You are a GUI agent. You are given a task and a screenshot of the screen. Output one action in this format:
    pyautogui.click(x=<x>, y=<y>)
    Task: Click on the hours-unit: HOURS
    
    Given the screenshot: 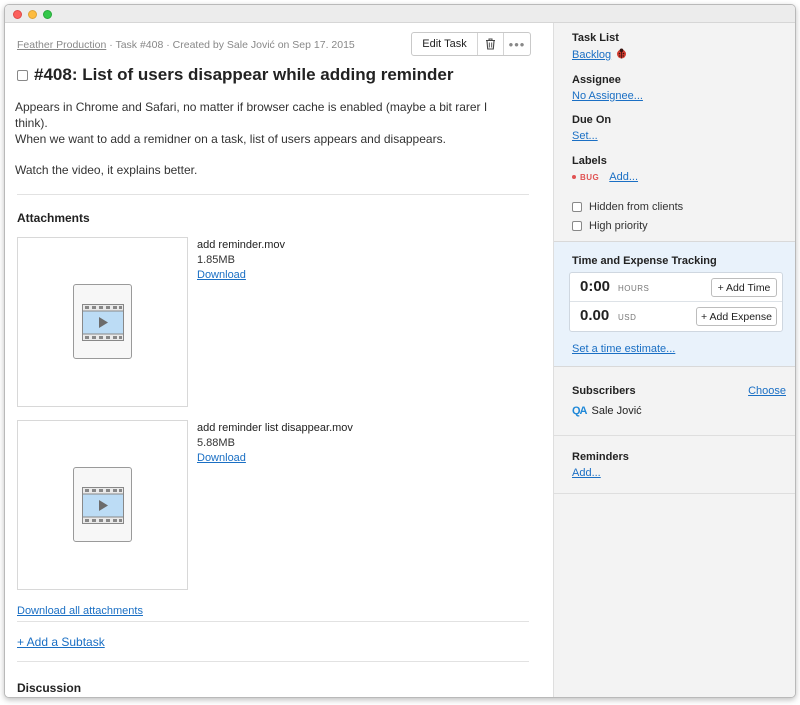 What is the action you would take?
    pyautogui.click(x=634, y=288)
    